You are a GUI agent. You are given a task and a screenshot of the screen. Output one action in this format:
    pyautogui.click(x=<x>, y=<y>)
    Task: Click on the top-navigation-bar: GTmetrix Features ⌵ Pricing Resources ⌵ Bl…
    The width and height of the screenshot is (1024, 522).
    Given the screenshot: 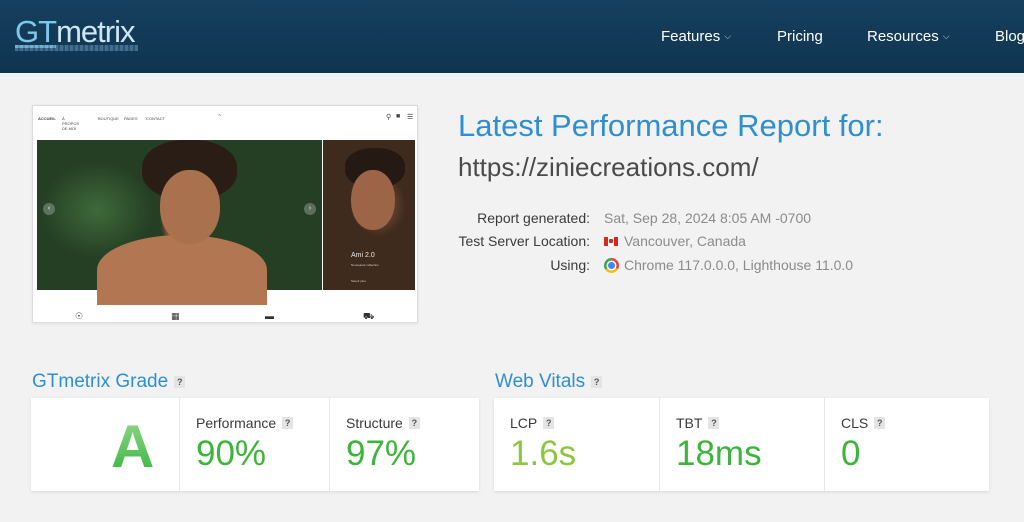 What is the action you would take?
    pyautogui.click(x=512, y=36)
    